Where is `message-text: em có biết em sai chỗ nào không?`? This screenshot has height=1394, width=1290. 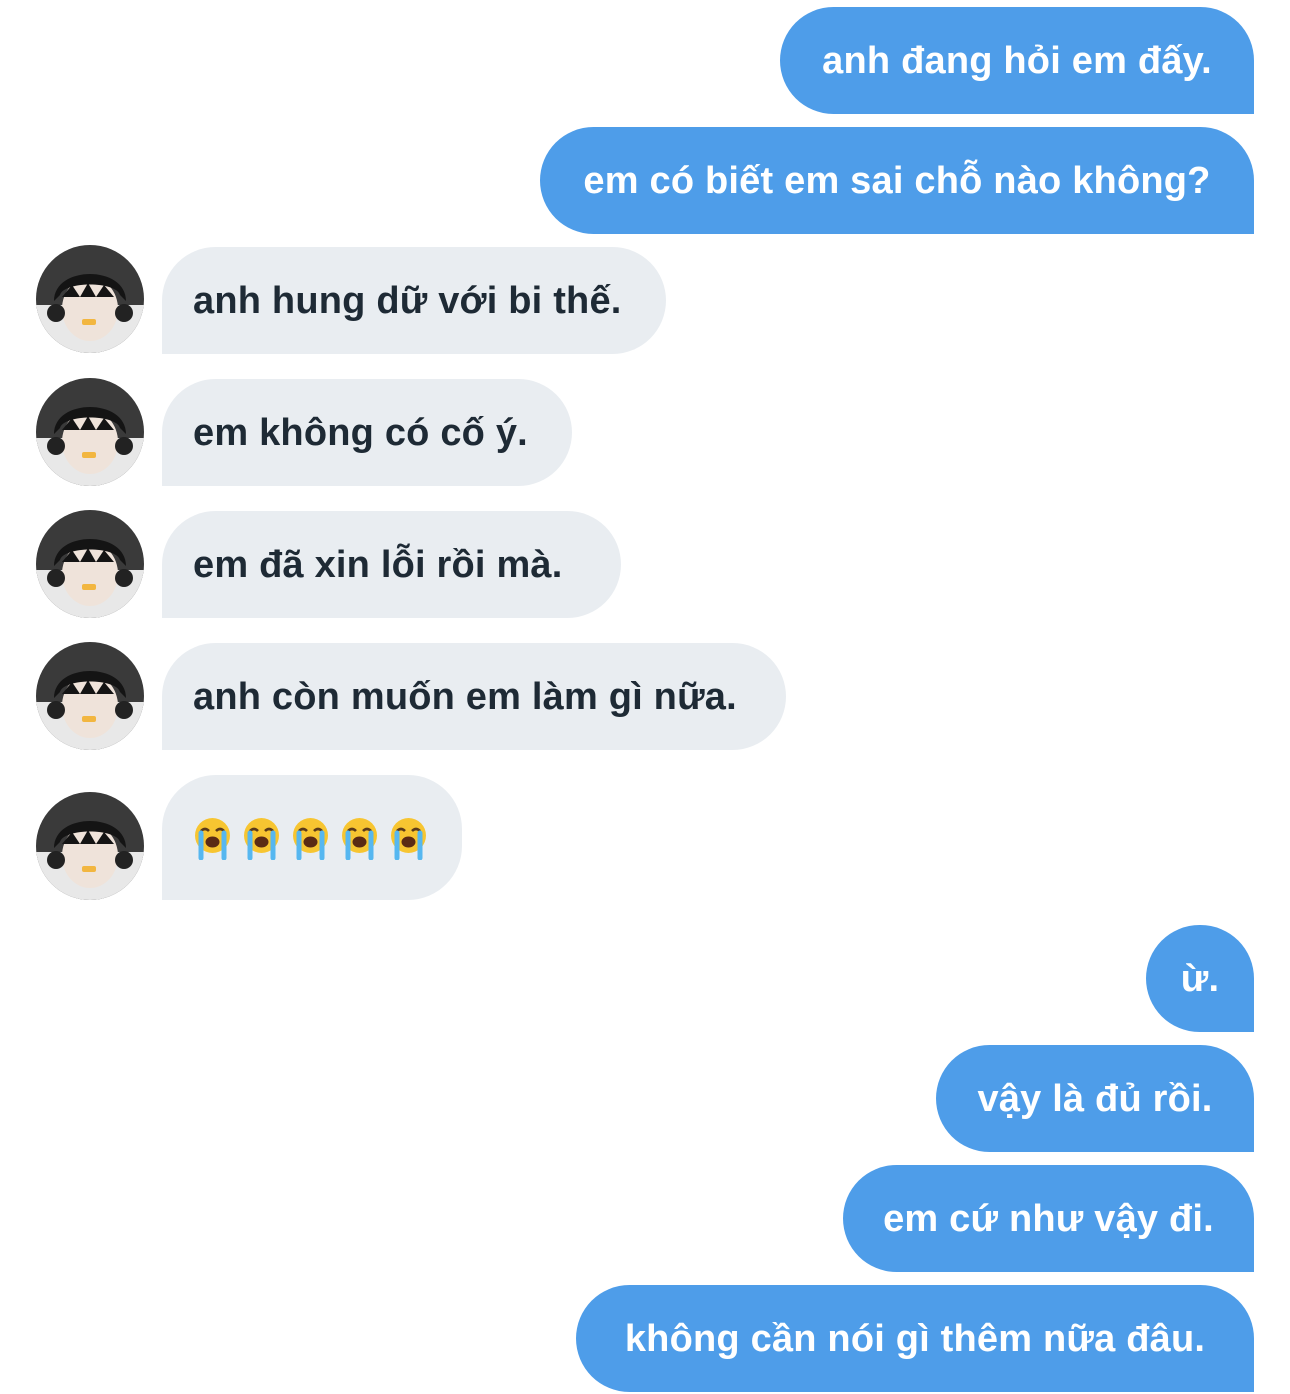 message-text: em có biết em sai chỗ nào không? is located at coordinates (897, 180).